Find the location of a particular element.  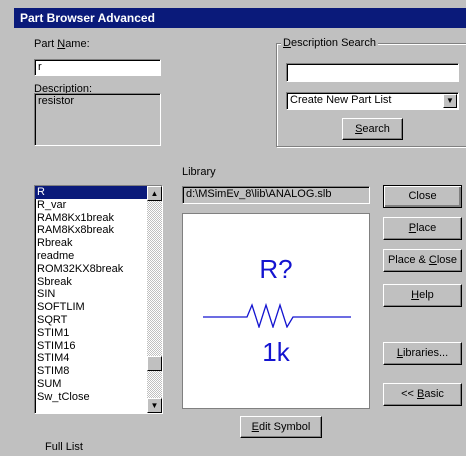

list-item: STIM1 is located at coordinates (98, 333).